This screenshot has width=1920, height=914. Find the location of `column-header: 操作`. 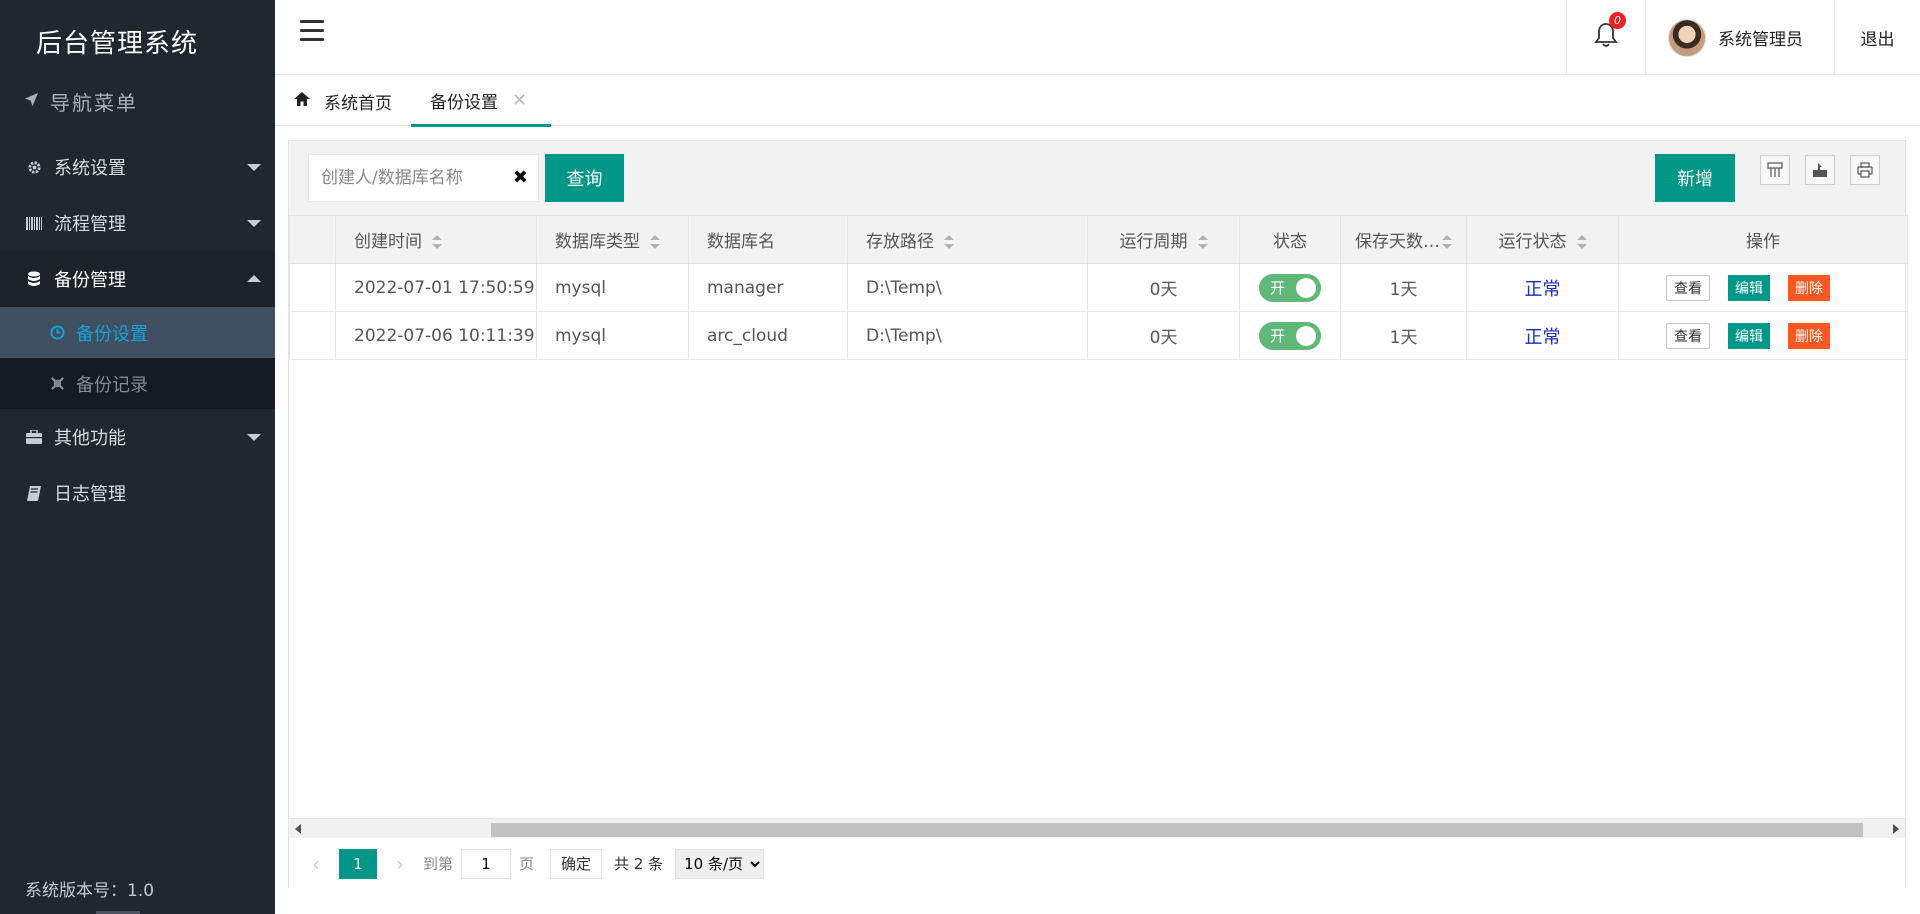

column-header: 操作 is located at coordinates (1763, 239).